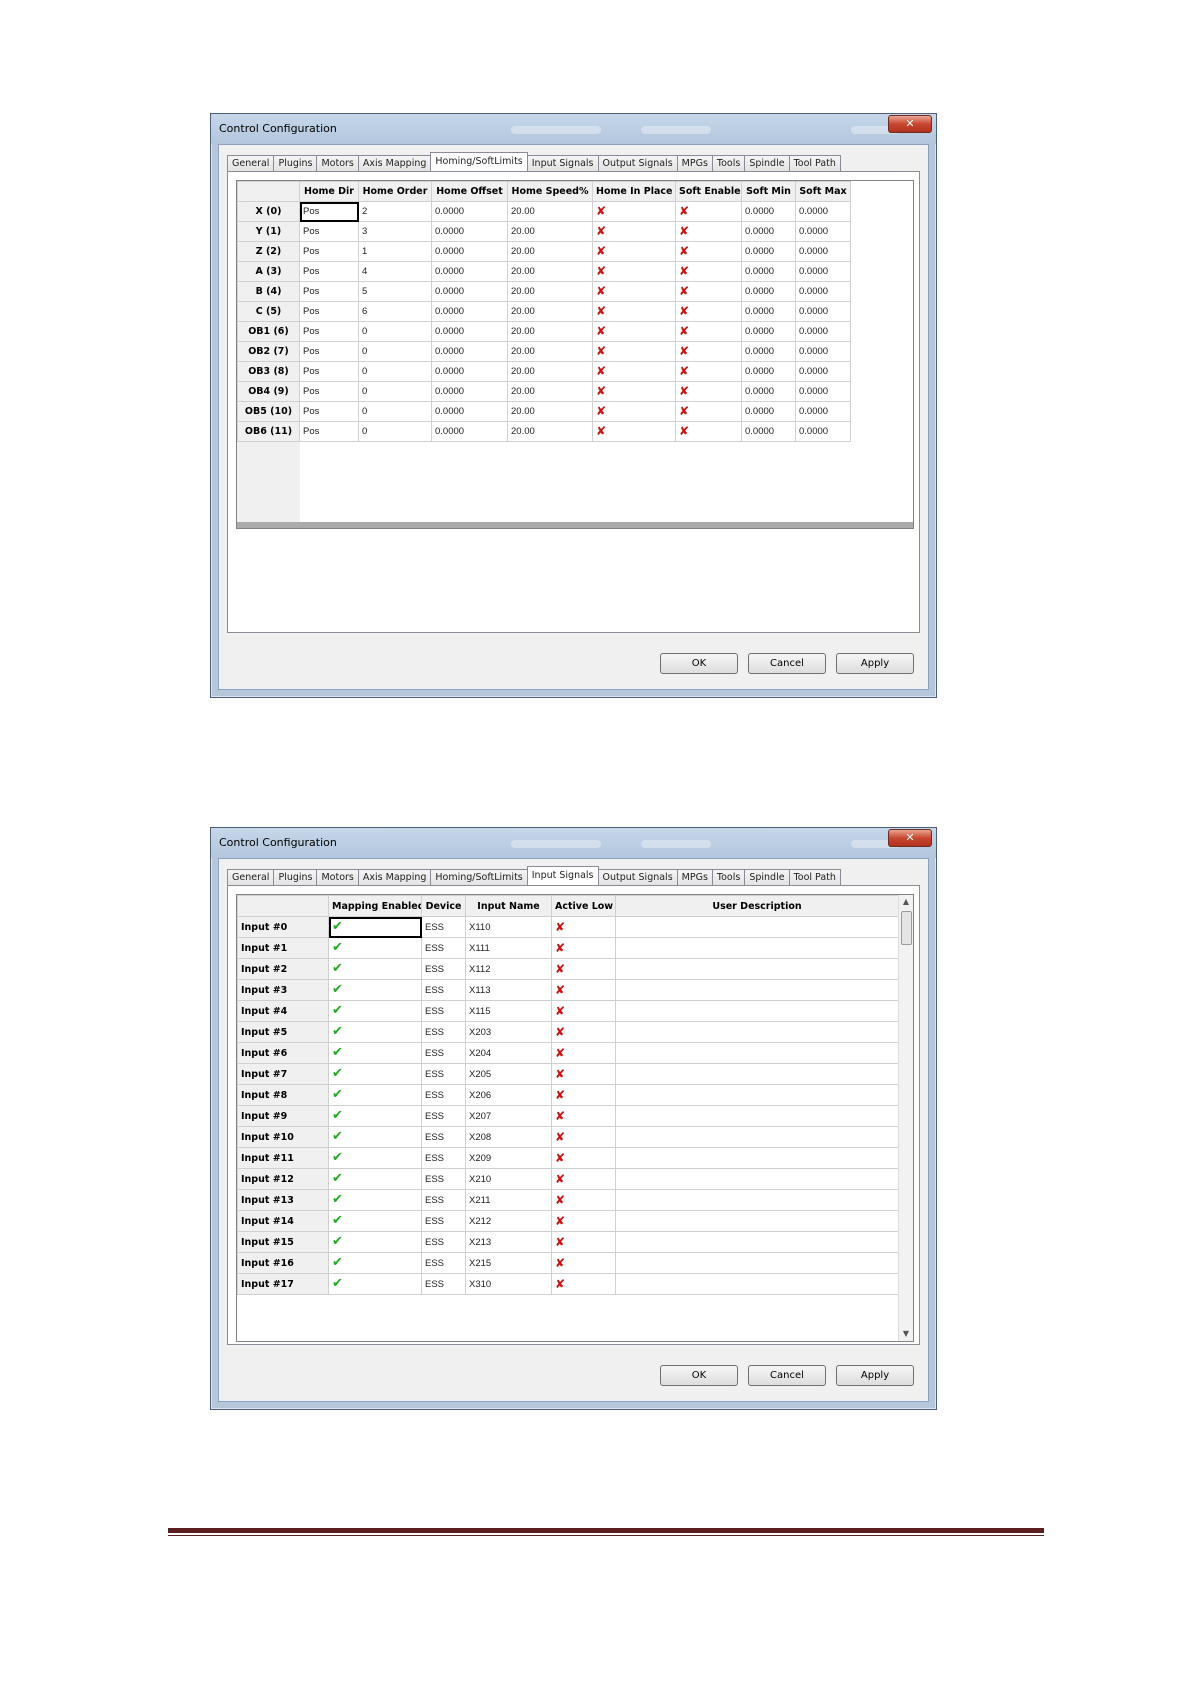 This screenshot has width=1191, height=1684. What do you see at coordinates (508, 1095) in the screenshot?
I see `input-name-cell: X206` at bounding box center [508, 1095].